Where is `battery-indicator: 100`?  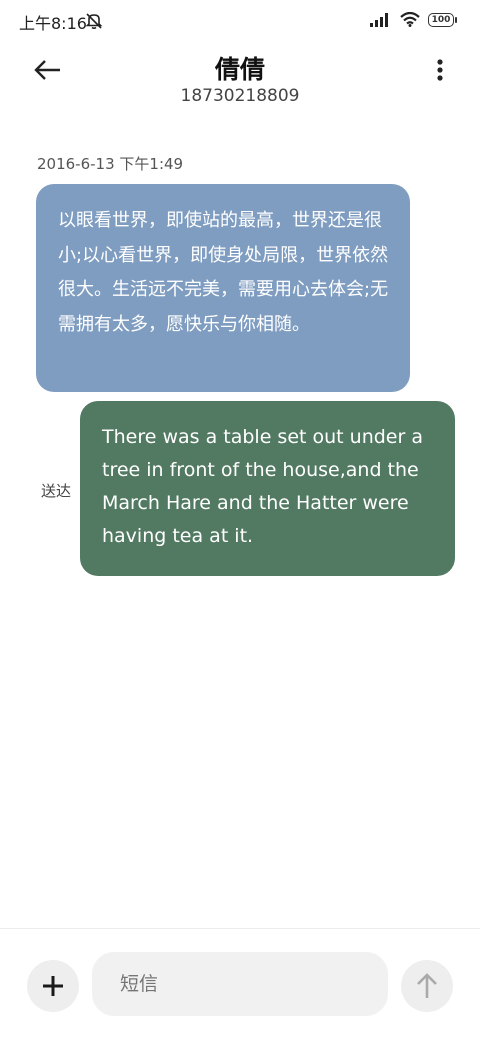
battery-indicator: 100 is located at coordinates (442, 19).